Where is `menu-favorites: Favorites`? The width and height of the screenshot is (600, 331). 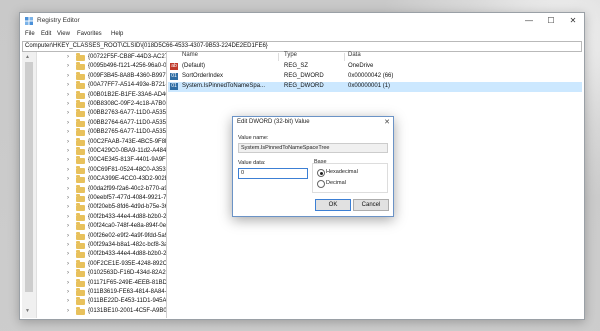
menu-favorites: Favorites is located at coordinates (89, 34).